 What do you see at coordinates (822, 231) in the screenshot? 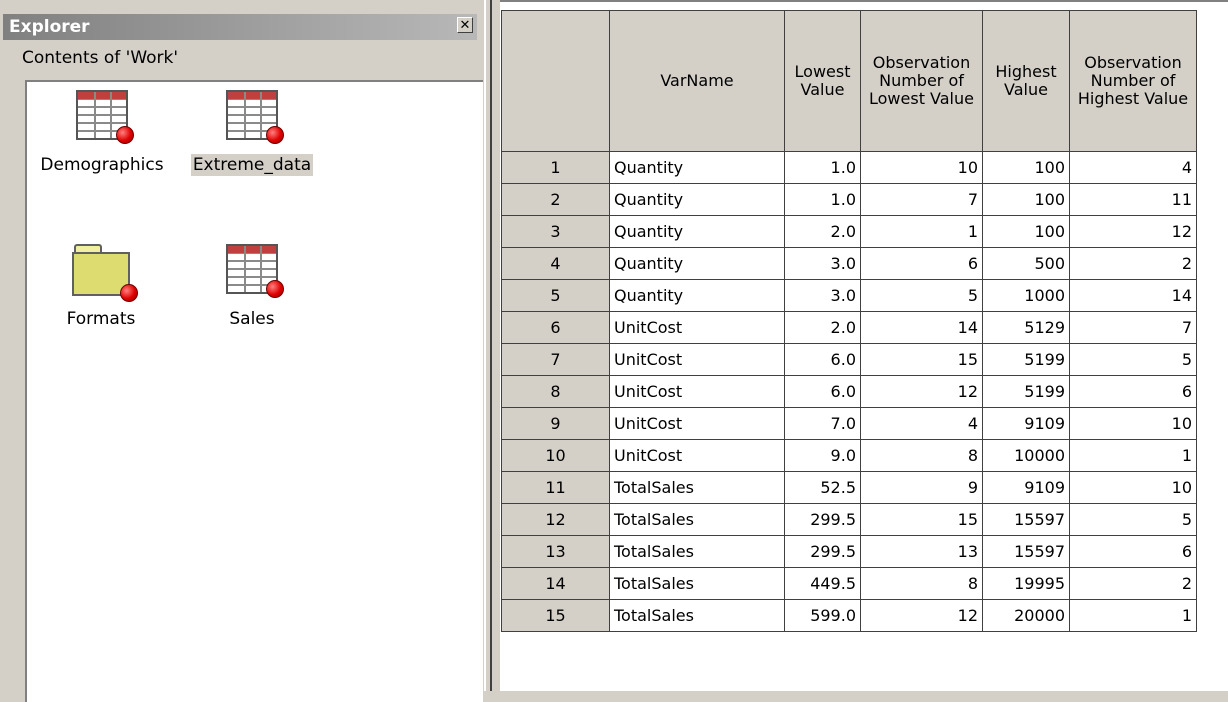
I see `table-cell: 2.0` at bounding box center [822, 231].